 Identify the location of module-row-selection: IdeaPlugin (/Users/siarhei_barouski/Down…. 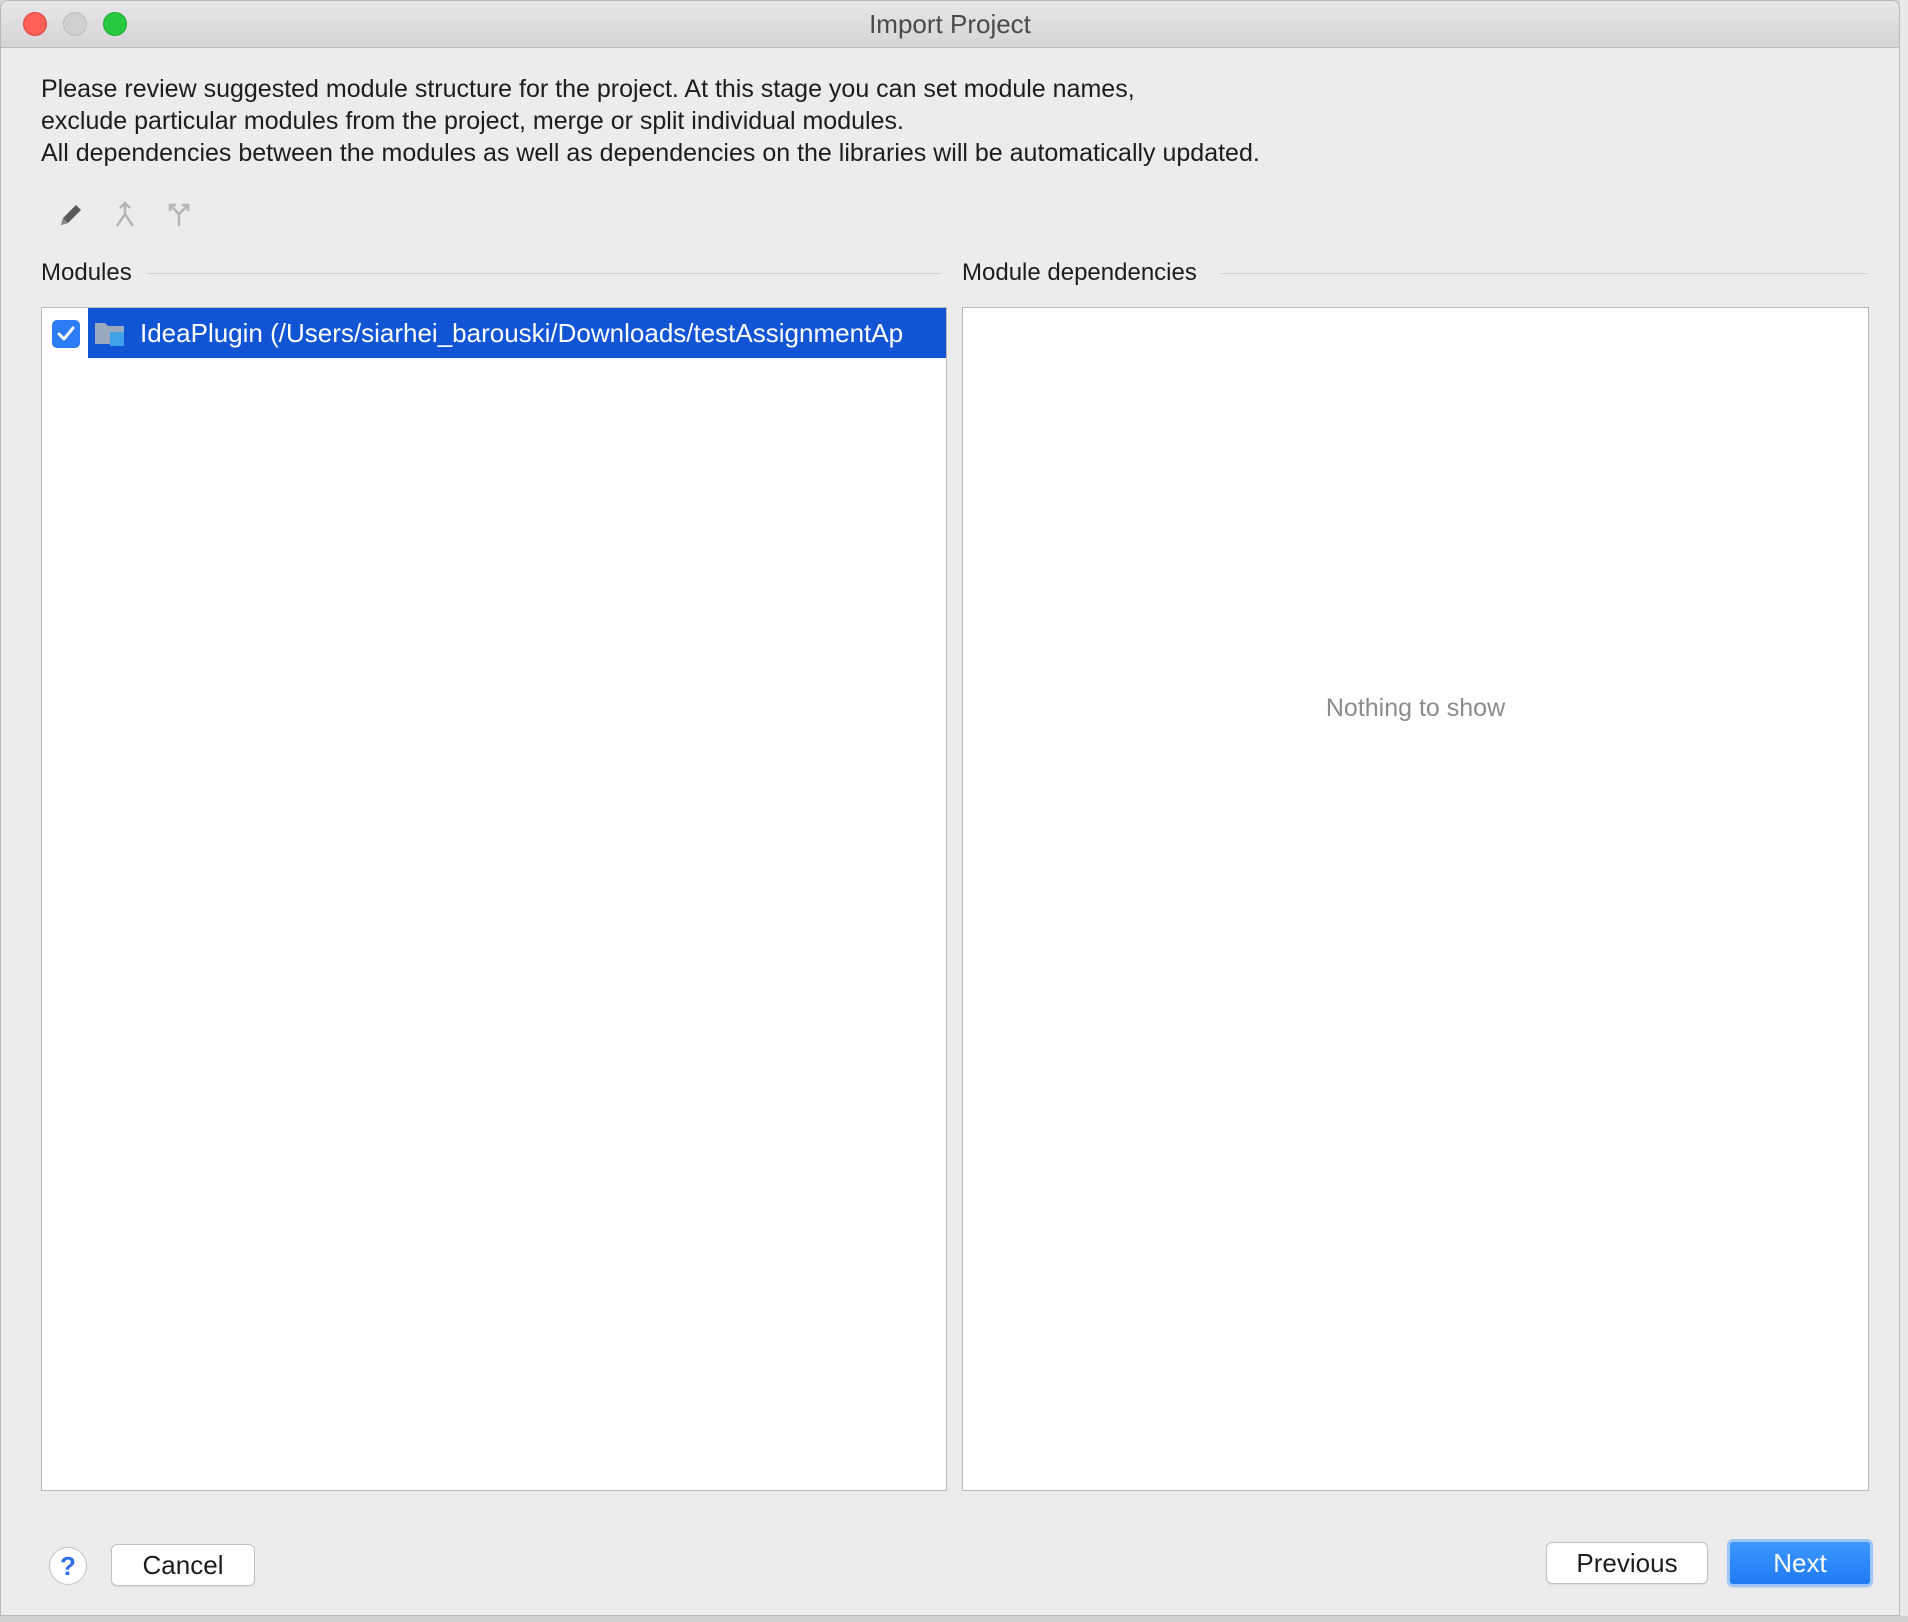
(517, 333).